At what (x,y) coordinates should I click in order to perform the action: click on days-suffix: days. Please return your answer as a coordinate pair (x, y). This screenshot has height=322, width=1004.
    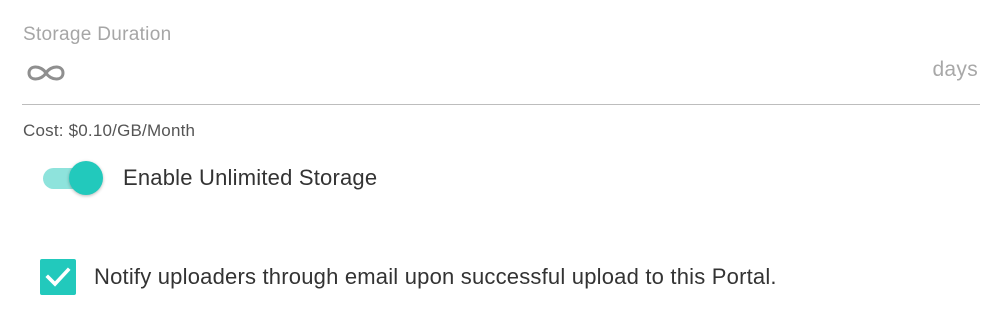
    Looking at the image, I should click on (955, 69).